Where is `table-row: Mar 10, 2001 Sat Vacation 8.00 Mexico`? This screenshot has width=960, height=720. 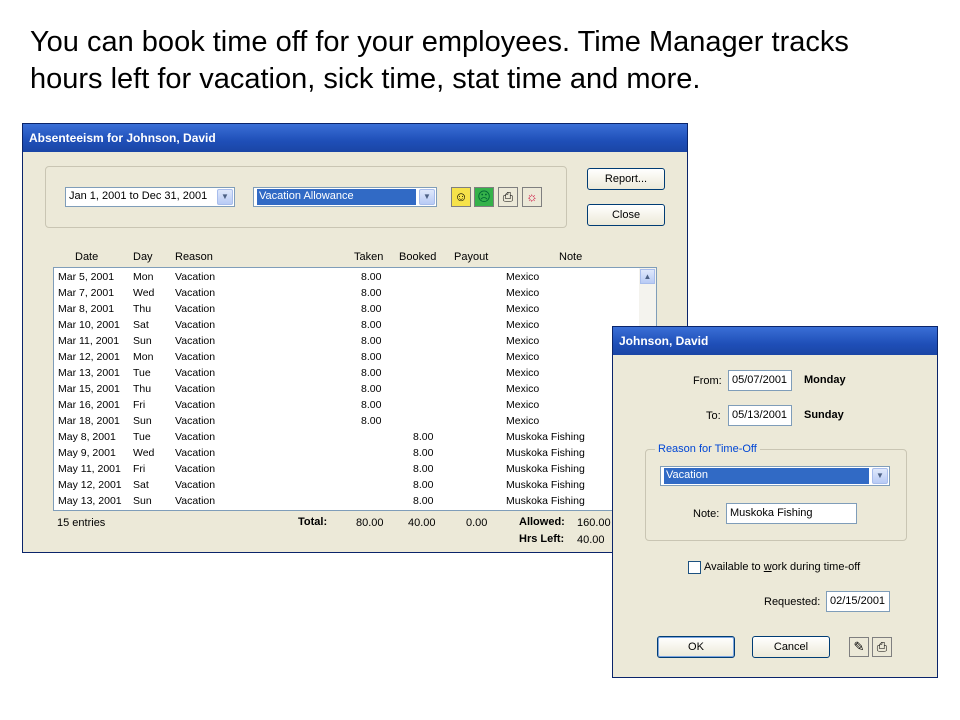 table-row: Mar 10, 2001 Sat Vacation 8.00 Mexico is located at coordinates (347, 325).